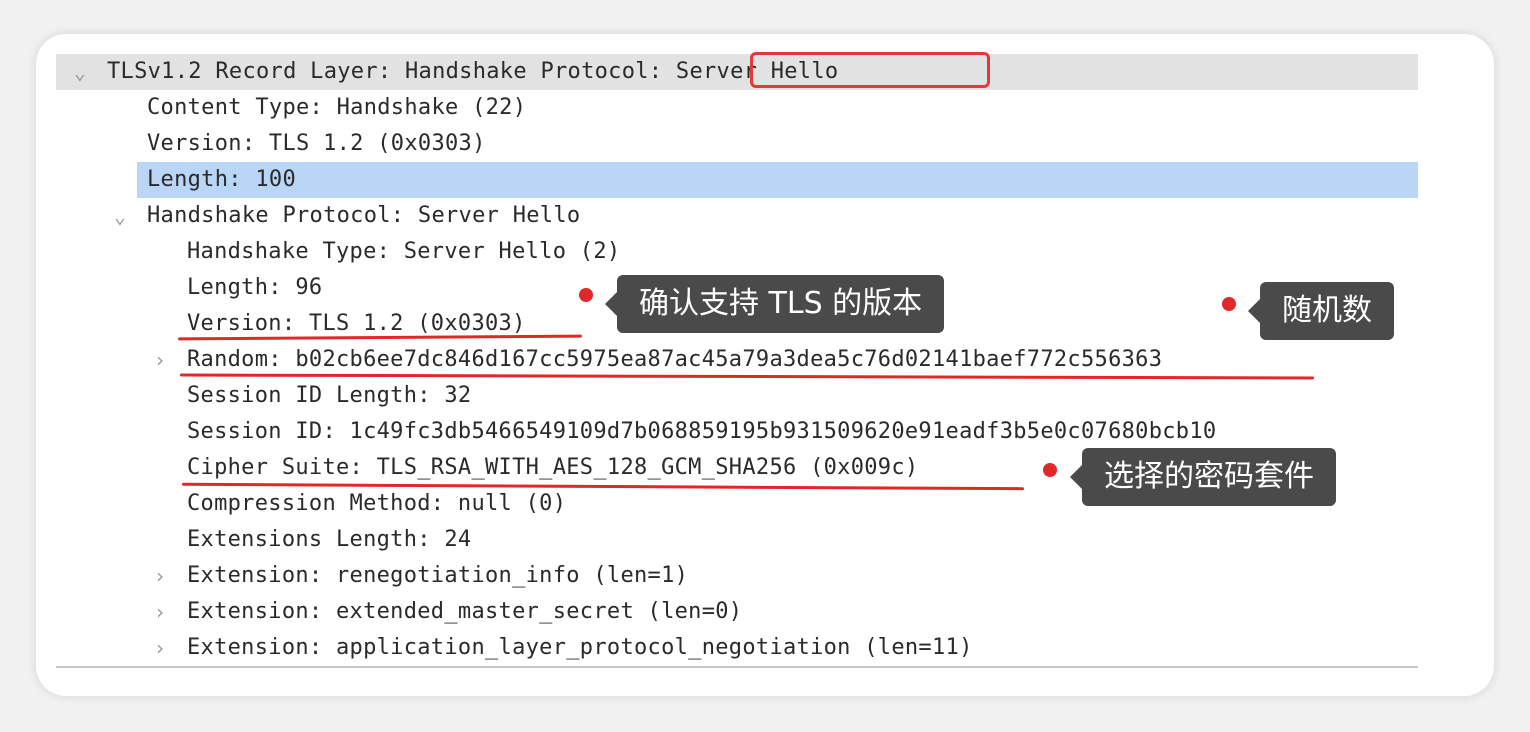 Image resolution: width=1530 pixels, height=732 pixels. Describe the element at coordinates (737, 216) in the screenshot. I see `tree-row-handshake-protocol: ⌄ Handshake Protocol: Server Hello` at that location.